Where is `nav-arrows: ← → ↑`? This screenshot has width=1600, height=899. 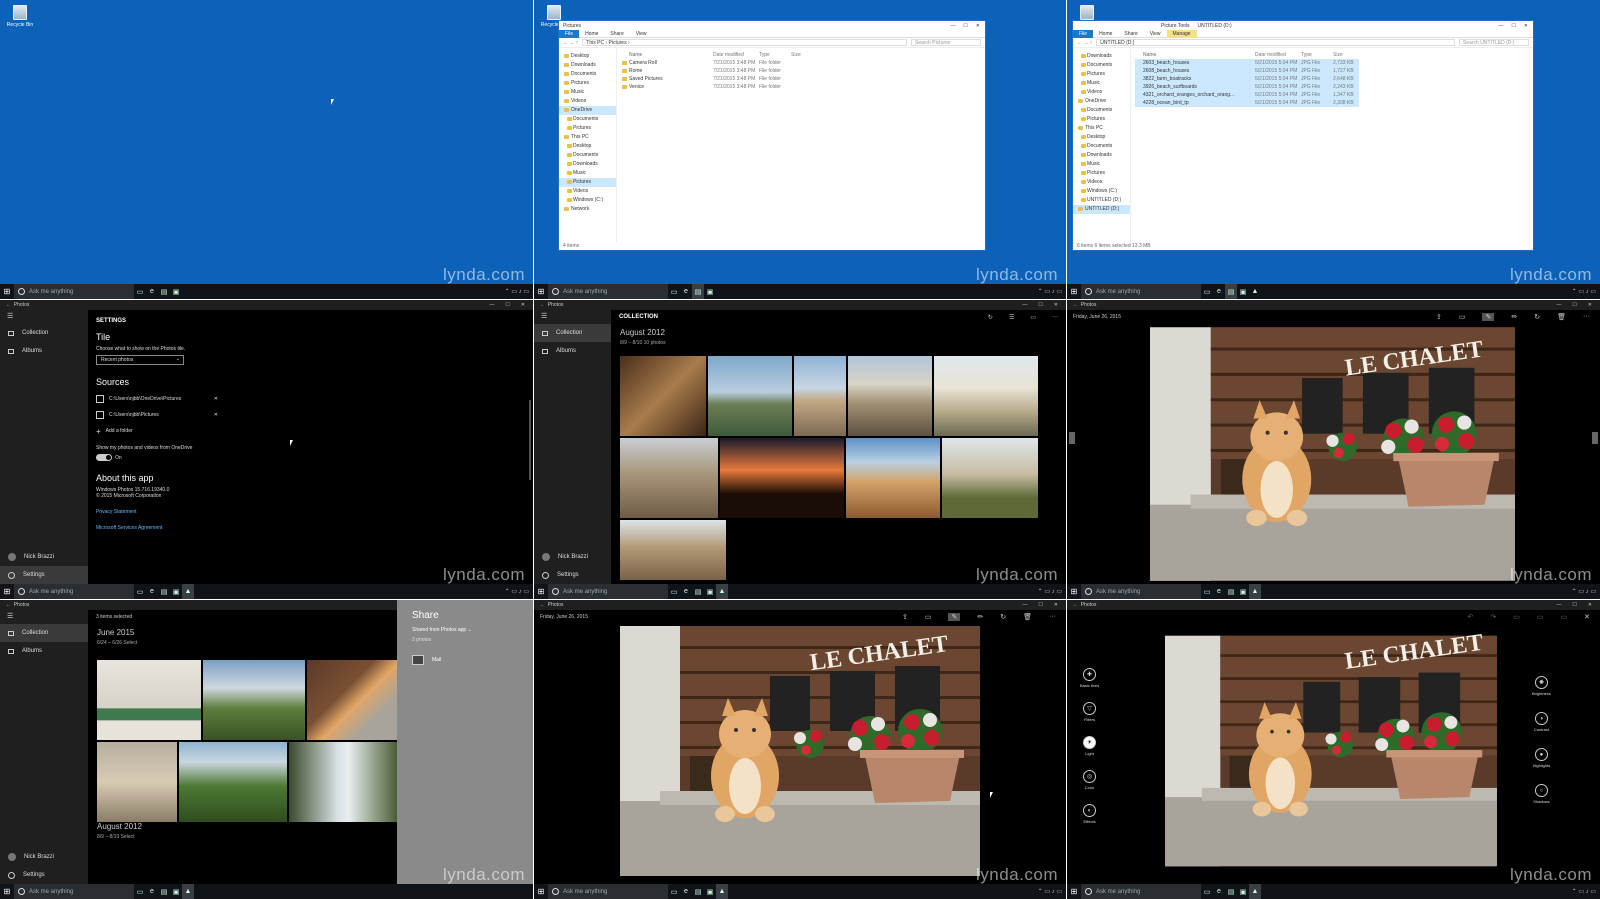 nav-arrows: ← → ↑ is located at coordinates (570, 43).